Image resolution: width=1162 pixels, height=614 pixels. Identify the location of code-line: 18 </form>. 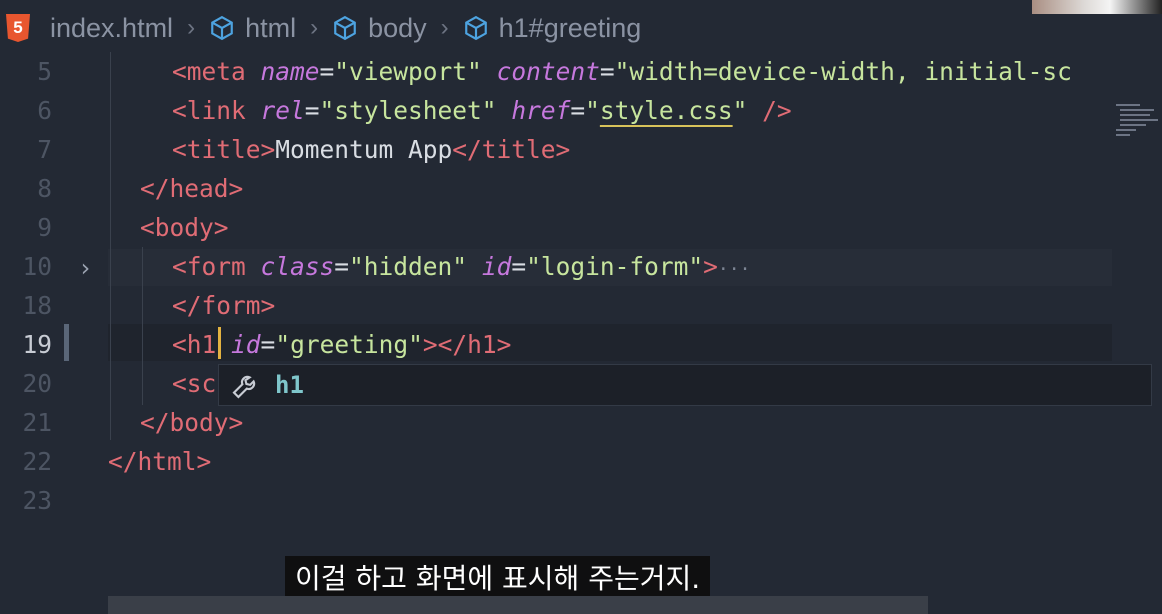
(581, 305).